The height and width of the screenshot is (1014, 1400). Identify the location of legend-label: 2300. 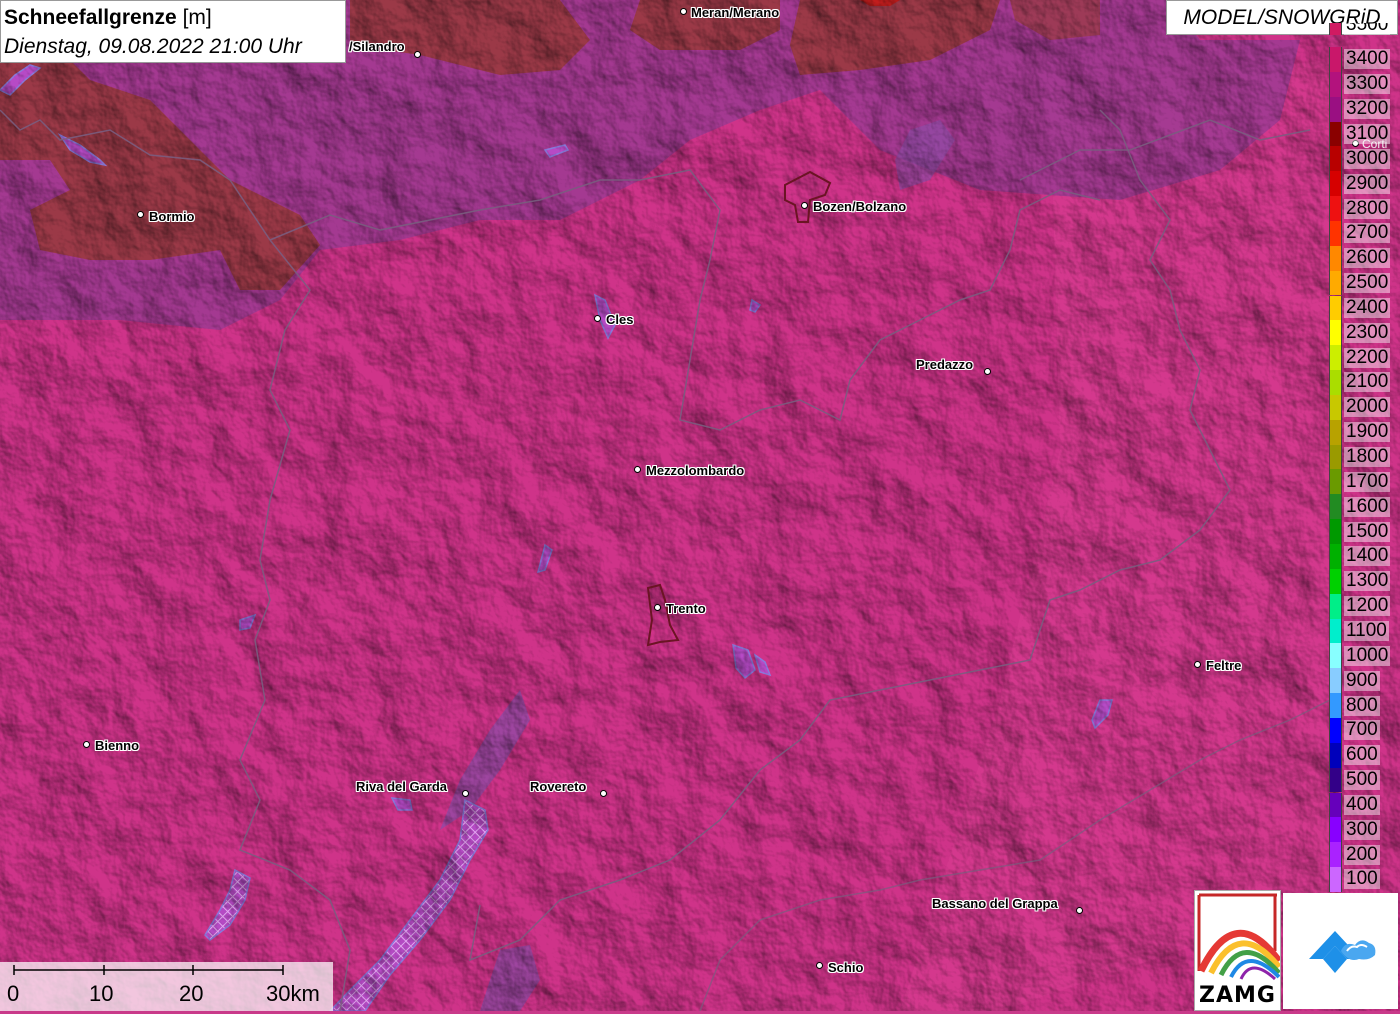
(1367, 332).